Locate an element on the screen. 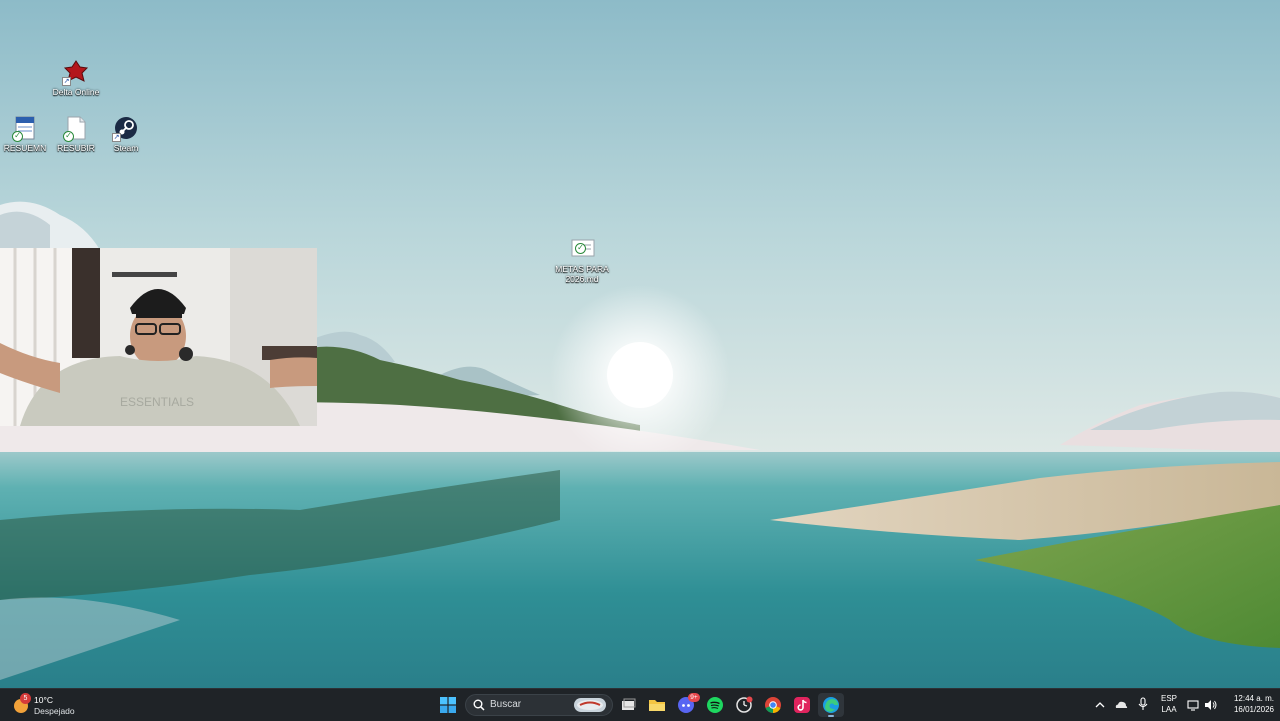  search-placeholder: Buscar is located at coordinates (506, 704).